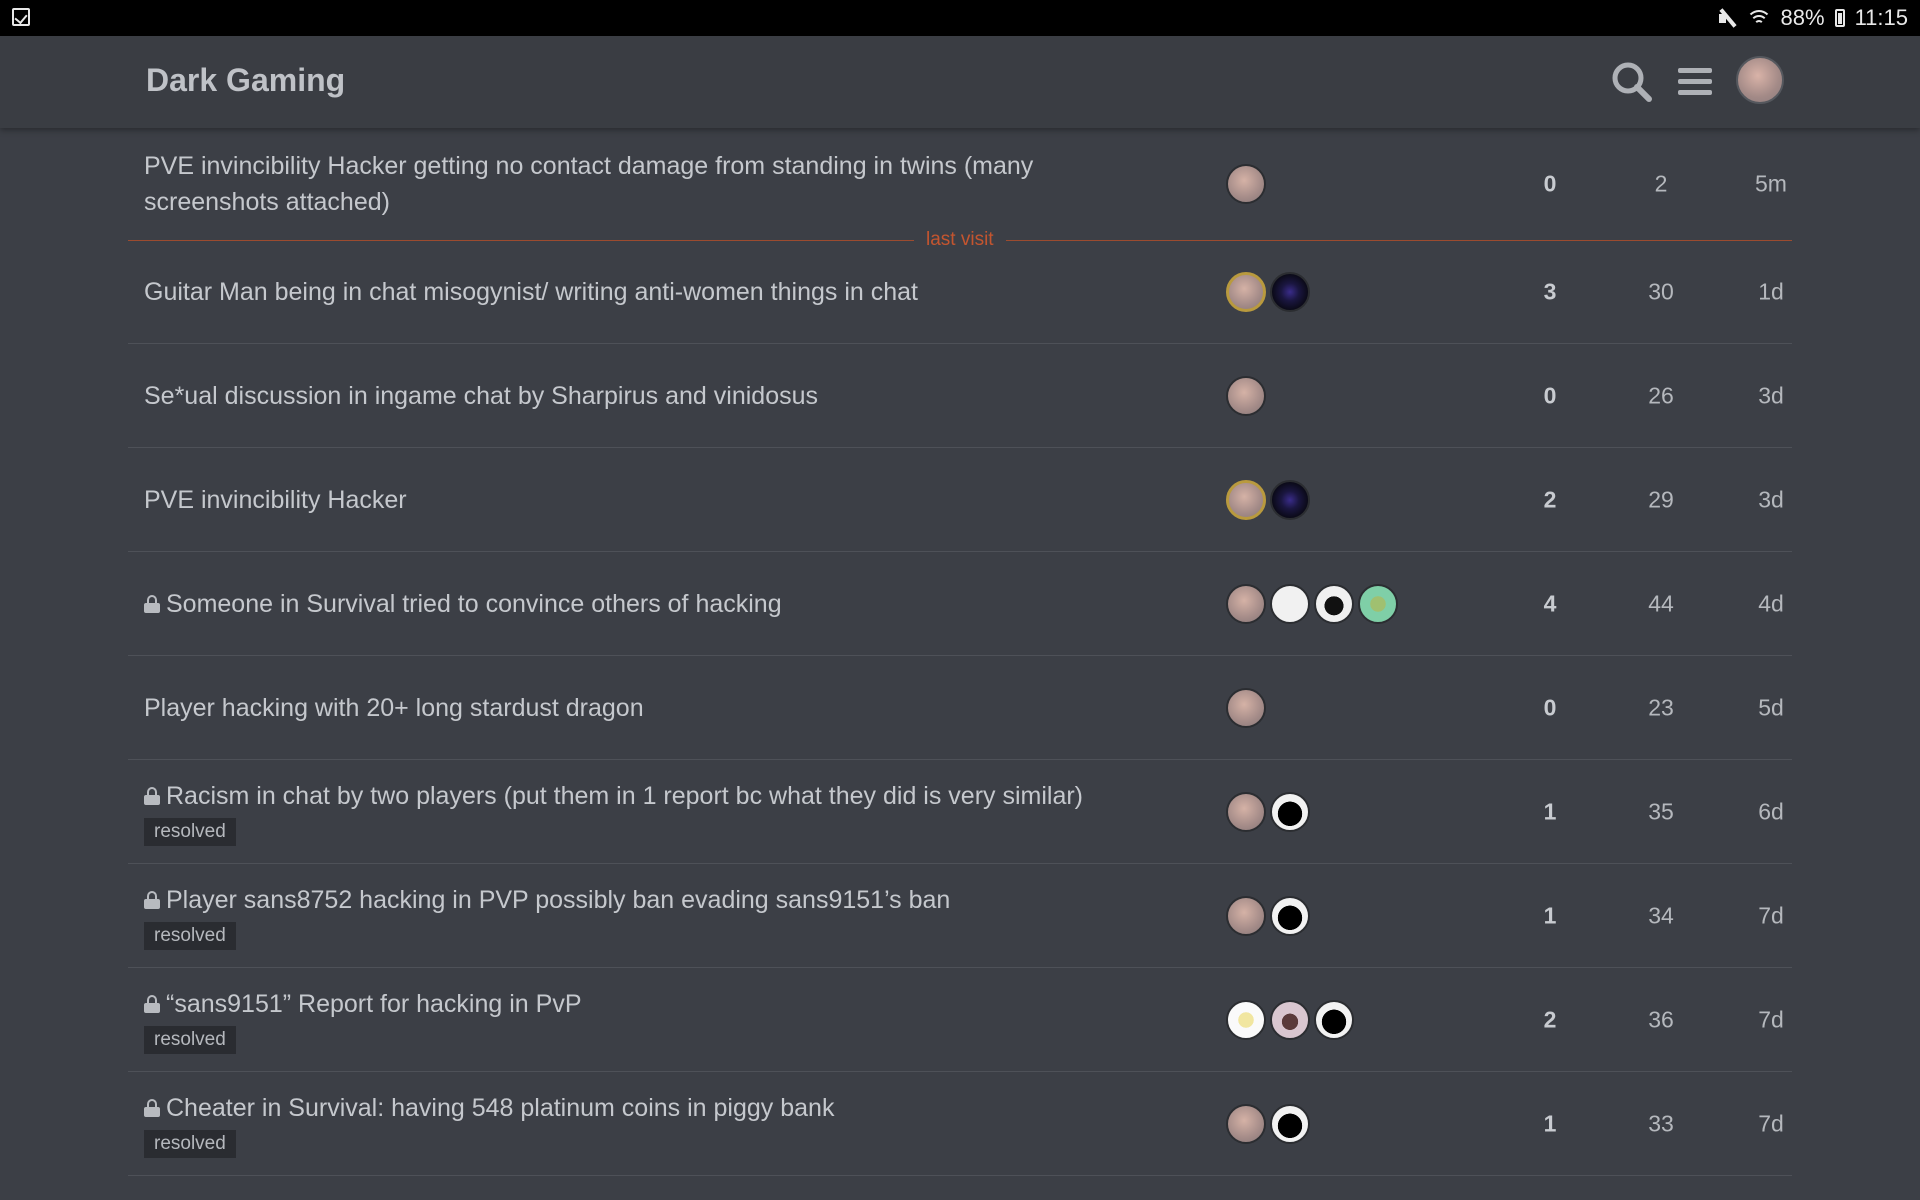 The height and width of the screenshot is (1200, 1920). What do you see at coordinates (1550, 291) in the screenshot?
I see `reply-count: 3` at bounding box center [1550, 291].